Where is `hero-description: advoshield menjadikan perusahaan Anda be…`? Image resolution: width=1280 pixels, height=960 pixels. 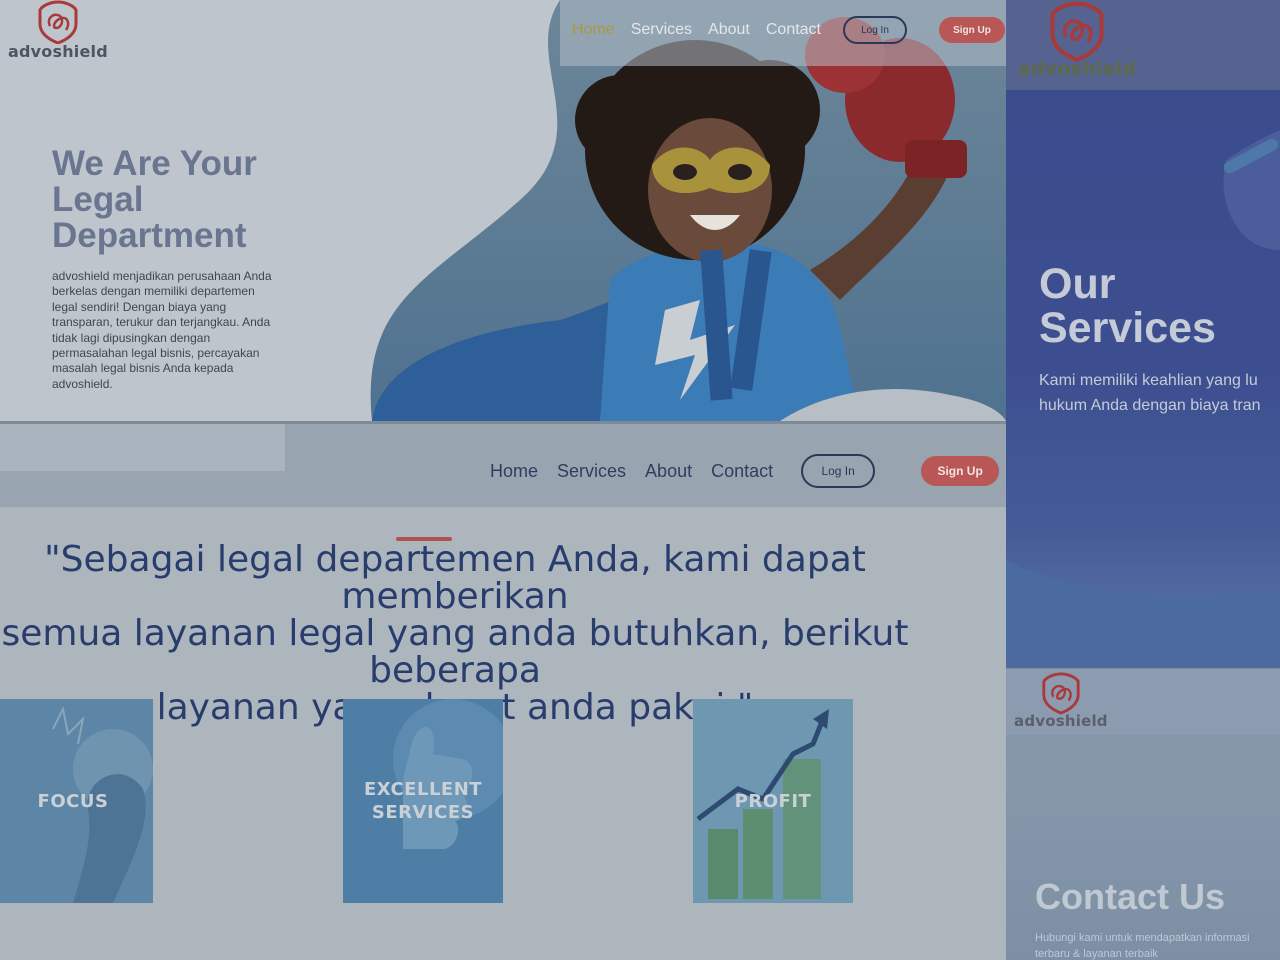 hero-description: advoshield menjadikan perusahaan Anda be… is located at coordinates (162, 330).